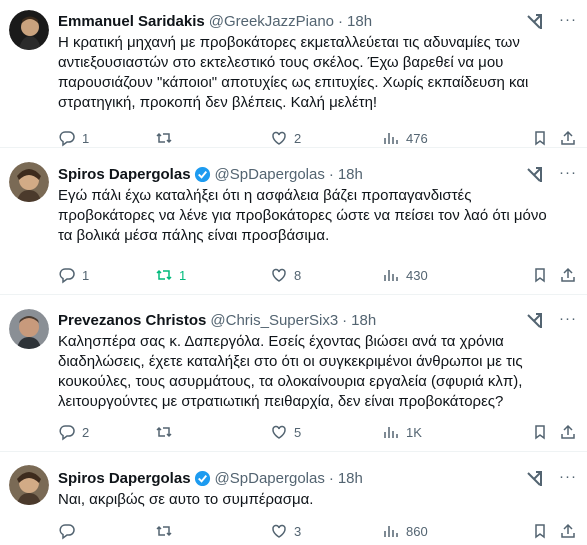 The height and width of the screenshot is (545, 587). Describe the element at coordinates (271, 21) in the screenshot. I see `author-handle: @GreekJazzPiano` at that location.